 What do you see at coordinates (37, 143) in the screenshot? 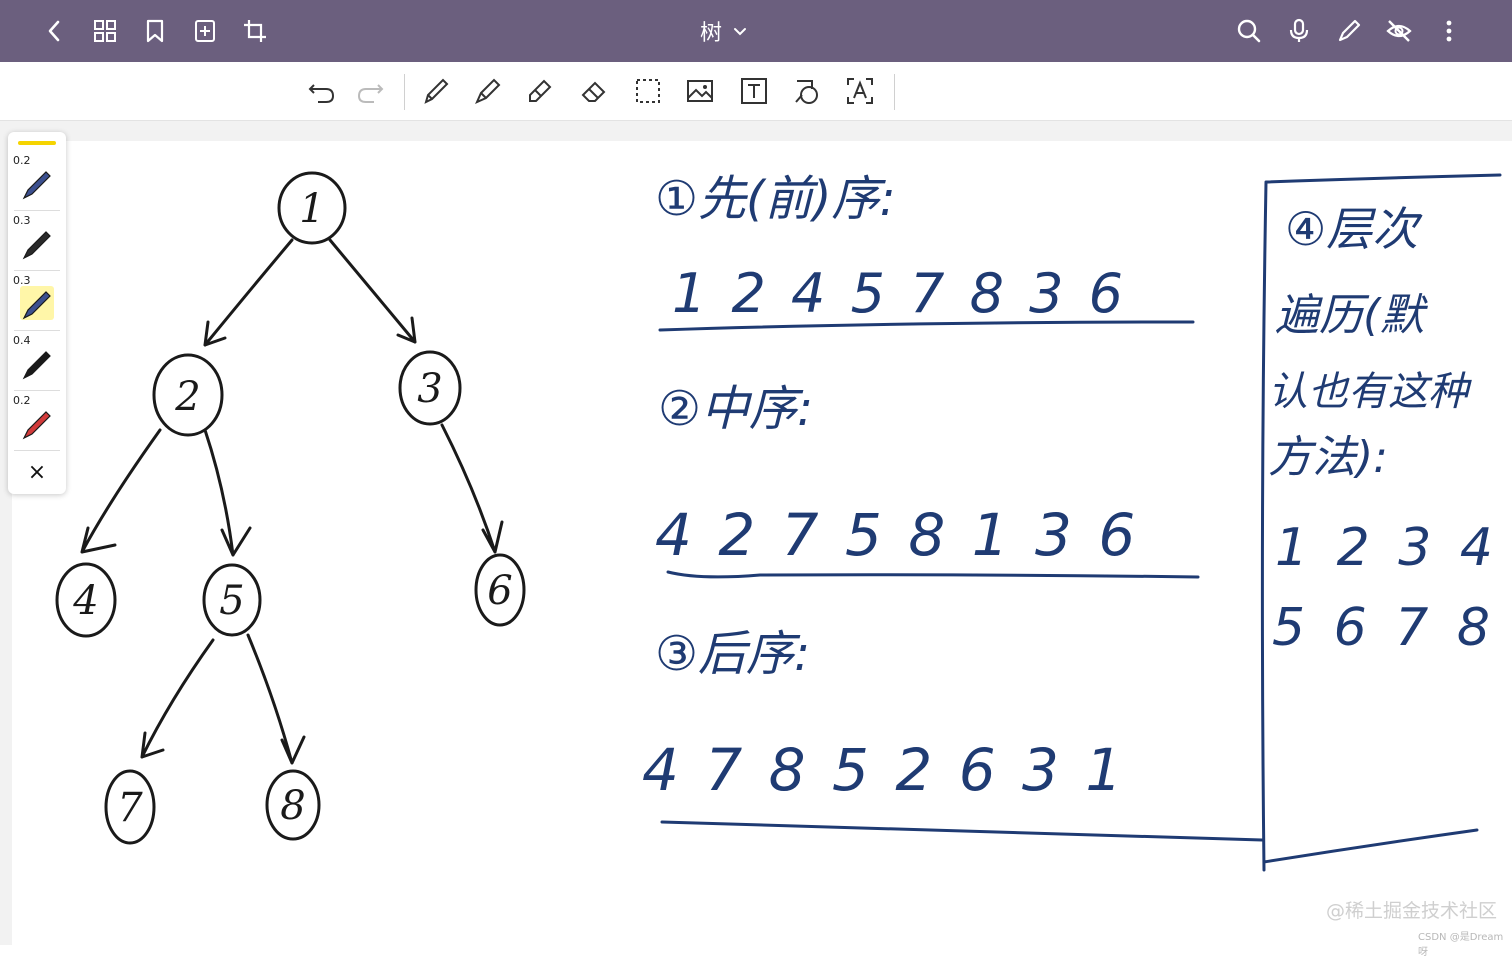
I see `selected-pen-indicator` at bounding box center [37, 143].